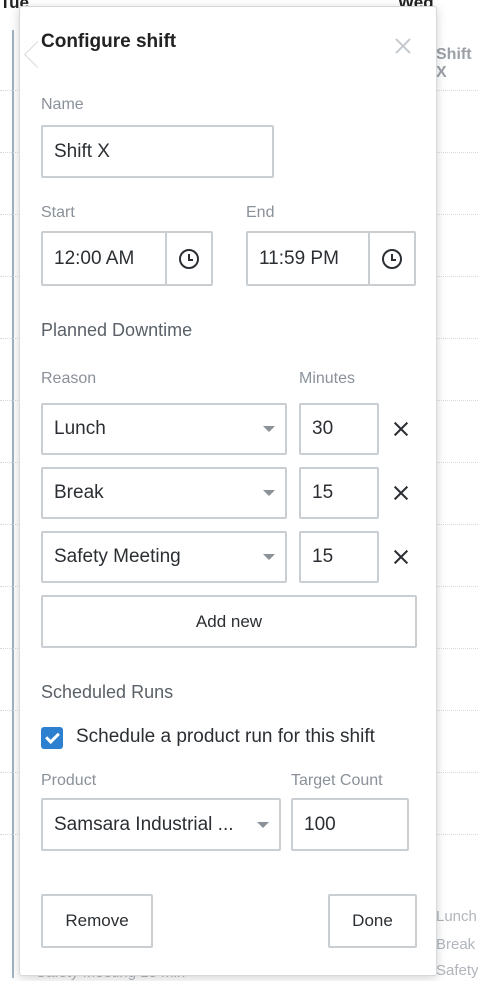 Image resolution: width=478 pixels, height=981 pixels. I want to click on end-time-input: 11:59 PM, so click(331, 258).